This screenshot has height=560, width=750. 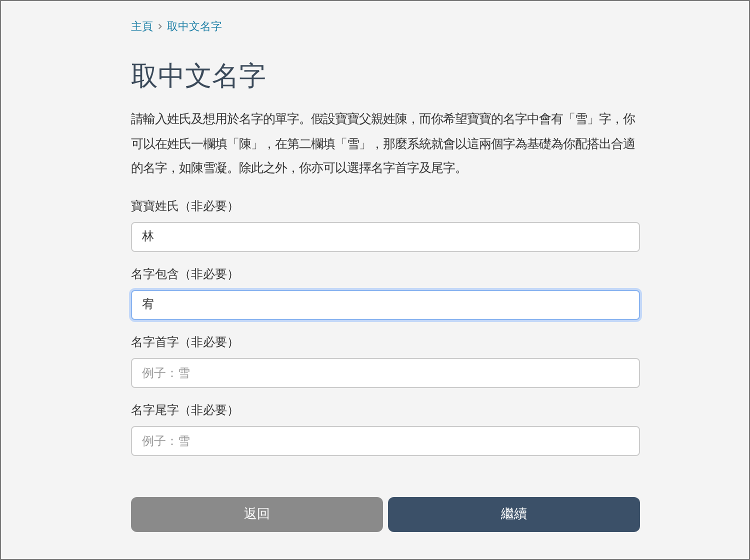 I want to click on input-field: 宥, so click(x=385, y=305).